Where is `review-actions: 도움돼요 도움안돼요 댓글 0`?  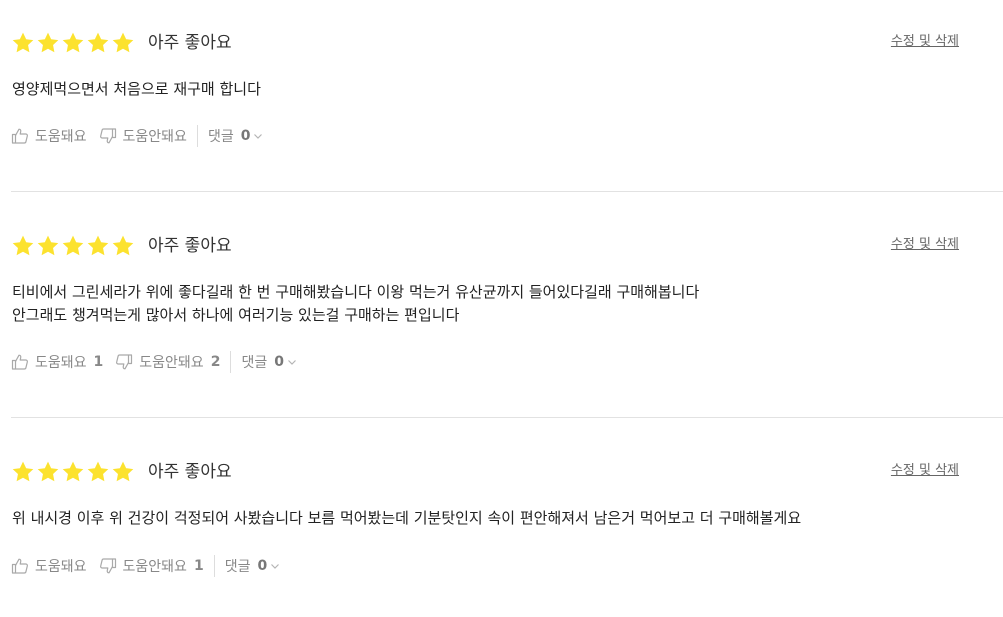 review-actions: 도움돼요 도움안돼요 댓글 0 is located at coordinates (137, 136).